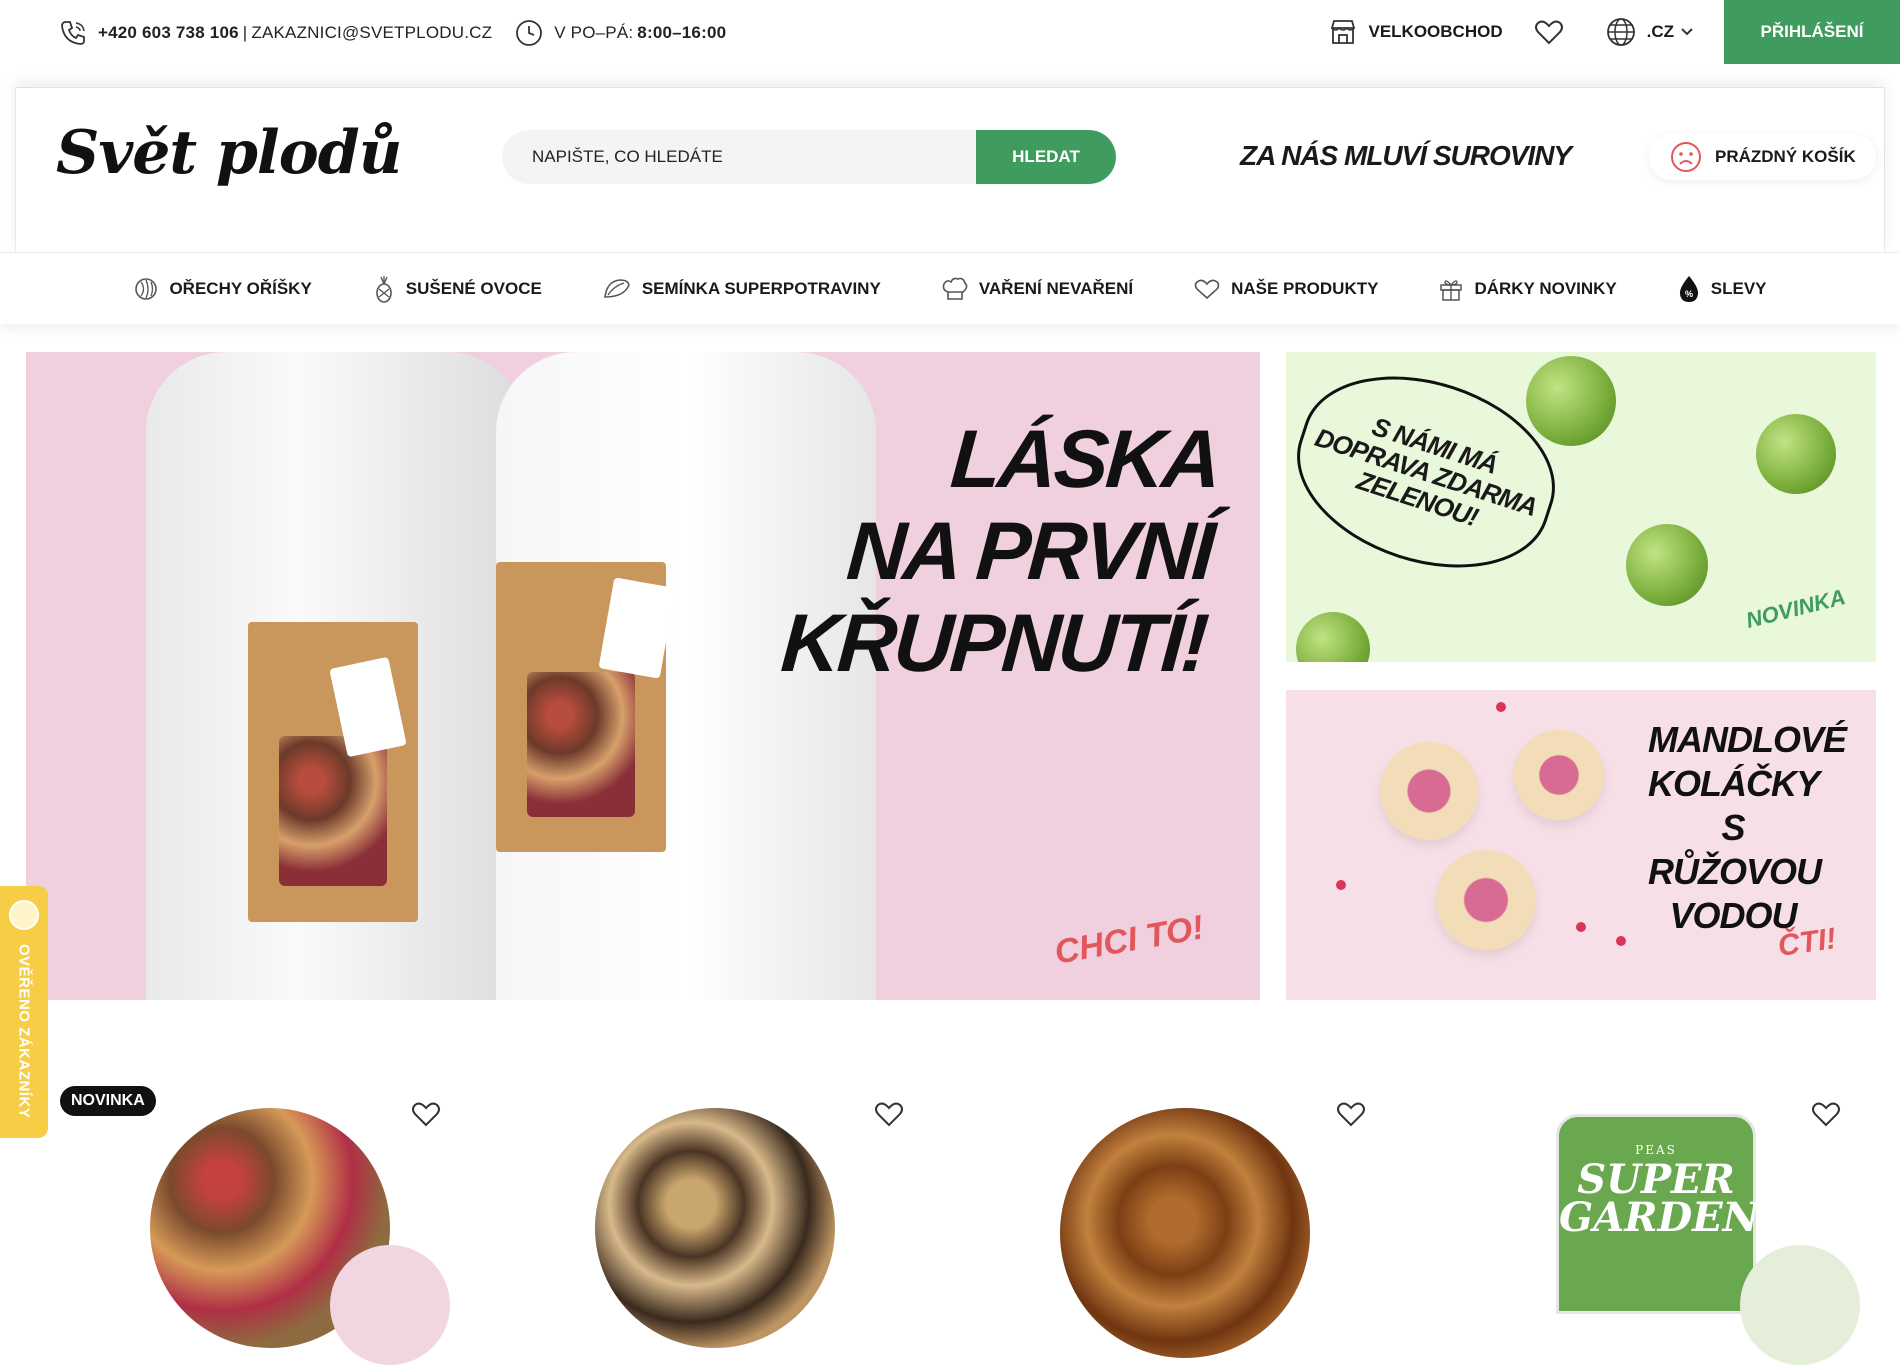 This screenshot has height=1365, width=1900. I want to click on product-card: PEAS SUPER GARDEN, so click(1650, 1222).